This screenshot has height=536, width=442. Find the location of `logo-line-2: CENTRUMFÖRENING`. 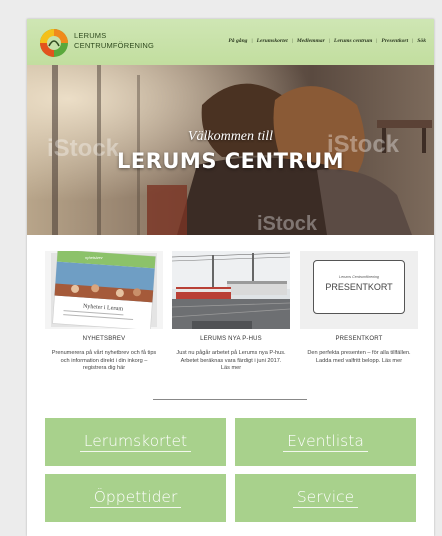

logo-line-2: CENTRUMFÖRENING is located at coordinates (114, 45).